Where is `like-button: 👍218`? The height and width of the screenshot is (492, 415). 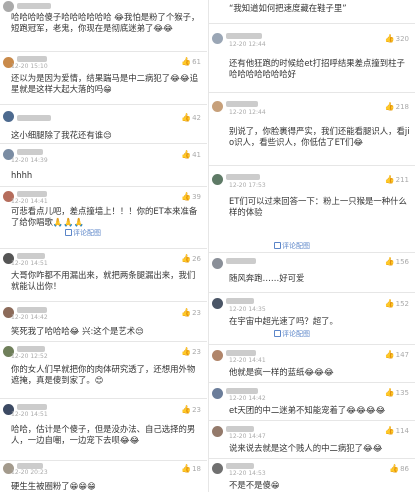 like-button: 👍218 is located at coordinates (397, 107).